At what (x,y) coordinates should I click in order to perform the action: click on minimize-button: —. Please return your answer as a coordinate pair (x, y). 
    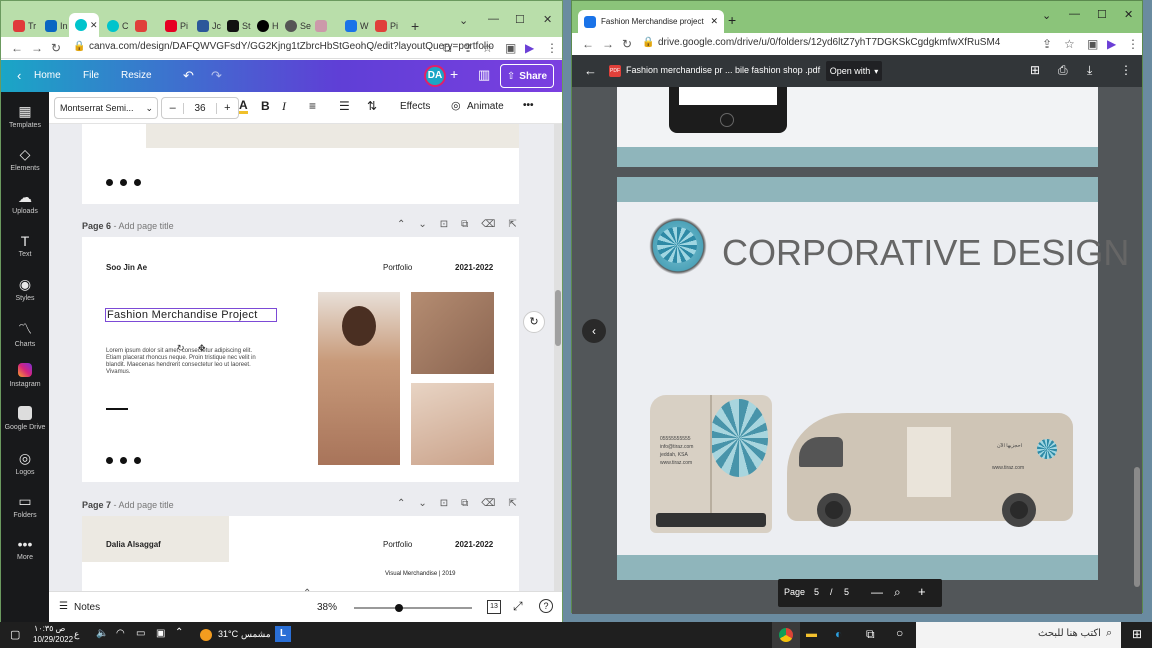
    Looking at the image, I should click on (493, 19).